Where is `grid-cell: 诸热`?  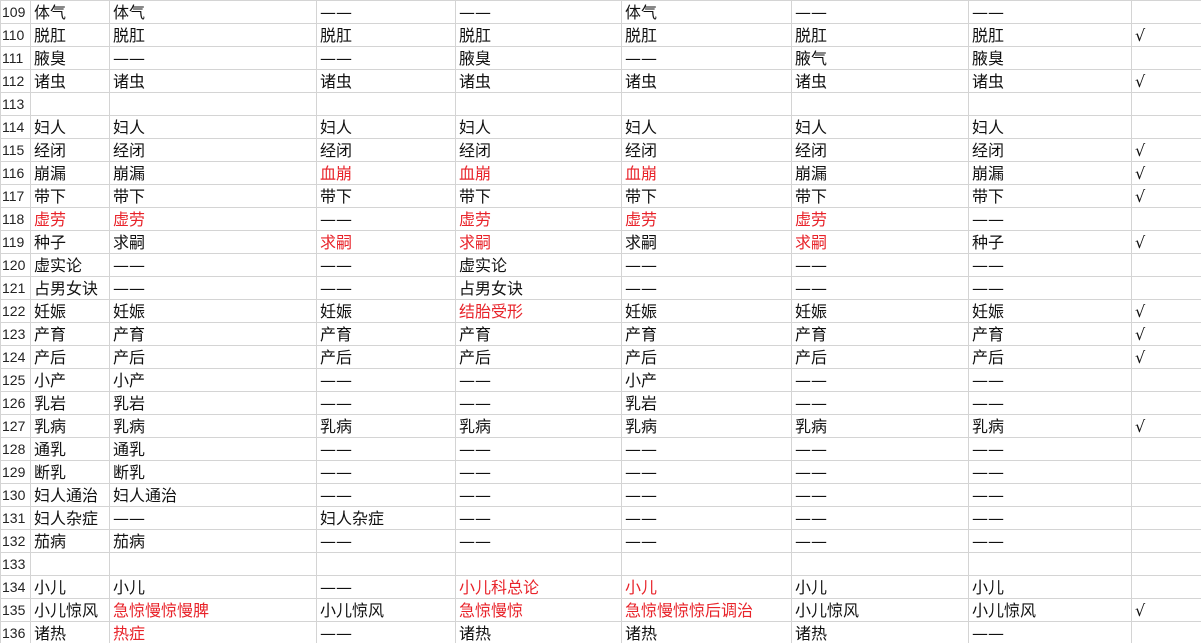
grid-cell: 诸热 is located at coordinates (70, 632).